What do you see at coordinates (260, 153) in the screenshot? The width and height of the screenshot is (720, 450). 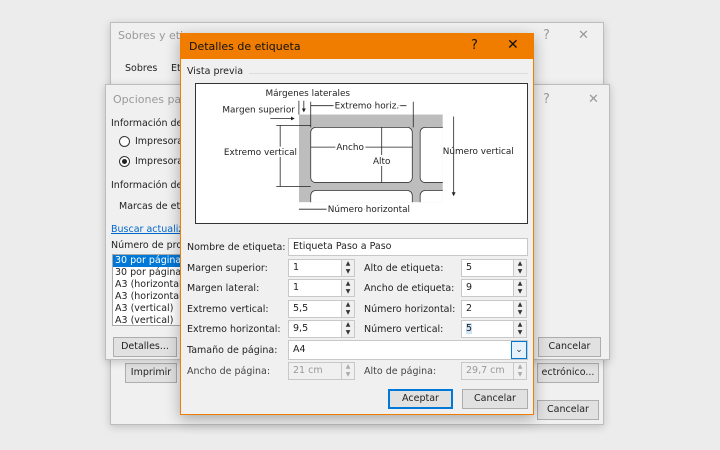 I see `preview-vertical-pitch: Extremo vertical` at bounding box center [260, 153].